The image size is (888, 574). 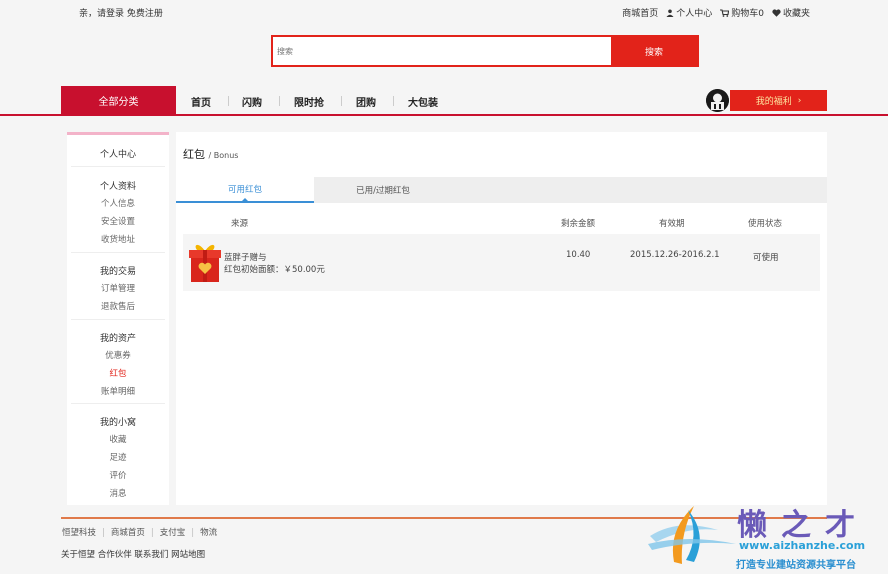 I want to click on sidebar-heading-trades: 我的交易, so click(x=117, y=272).